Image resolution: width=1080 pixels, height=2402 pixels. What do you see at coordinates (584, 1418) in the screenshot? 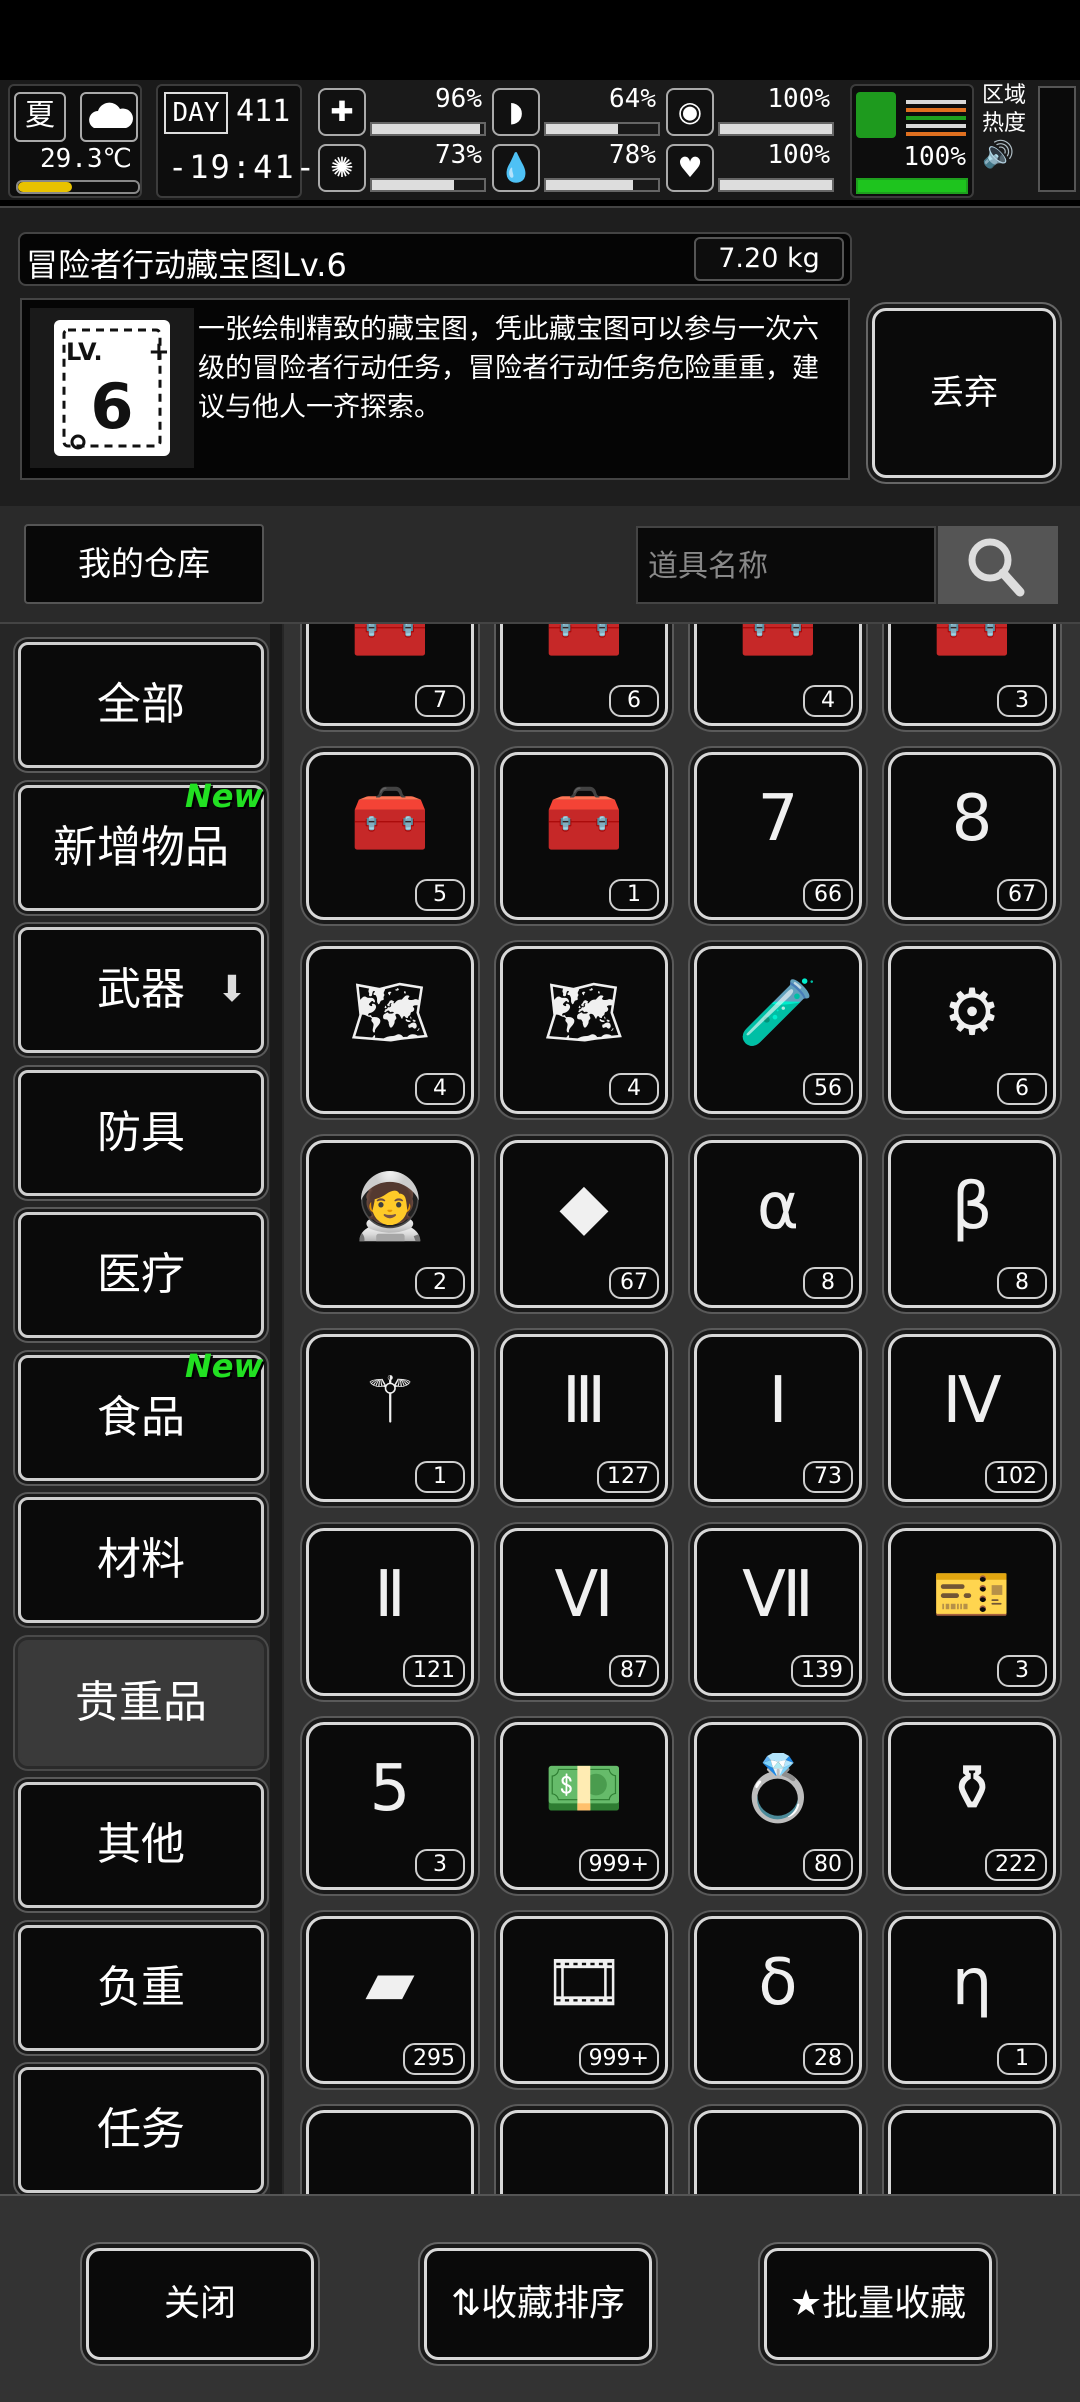
I see `inventory-slot: Ⅲ 127` at bounding box center [584, 1418].